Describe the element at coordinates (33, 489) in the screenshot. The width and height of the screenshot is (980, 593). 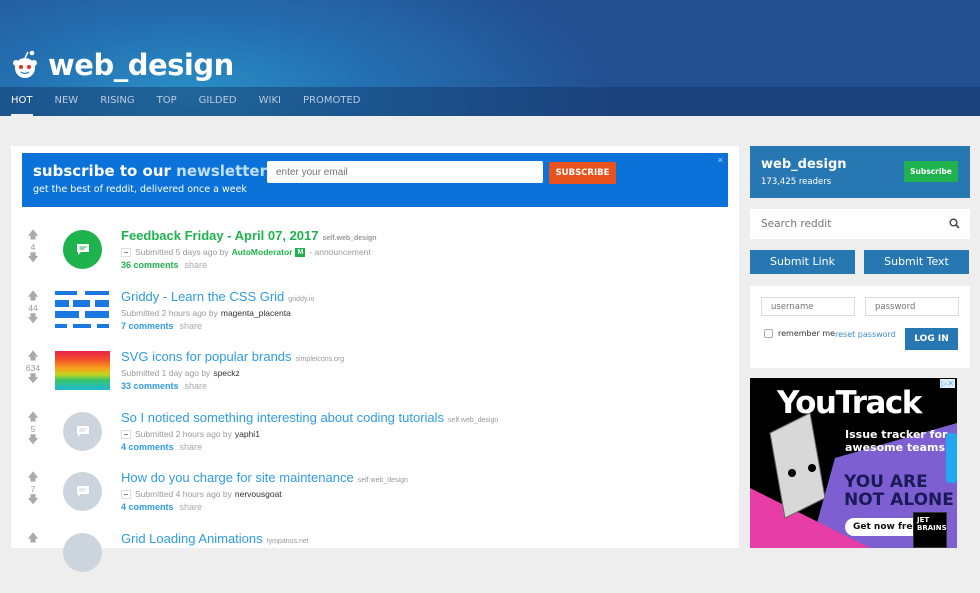
I see `vote-controls: 🡅 7 🡇` at that location.